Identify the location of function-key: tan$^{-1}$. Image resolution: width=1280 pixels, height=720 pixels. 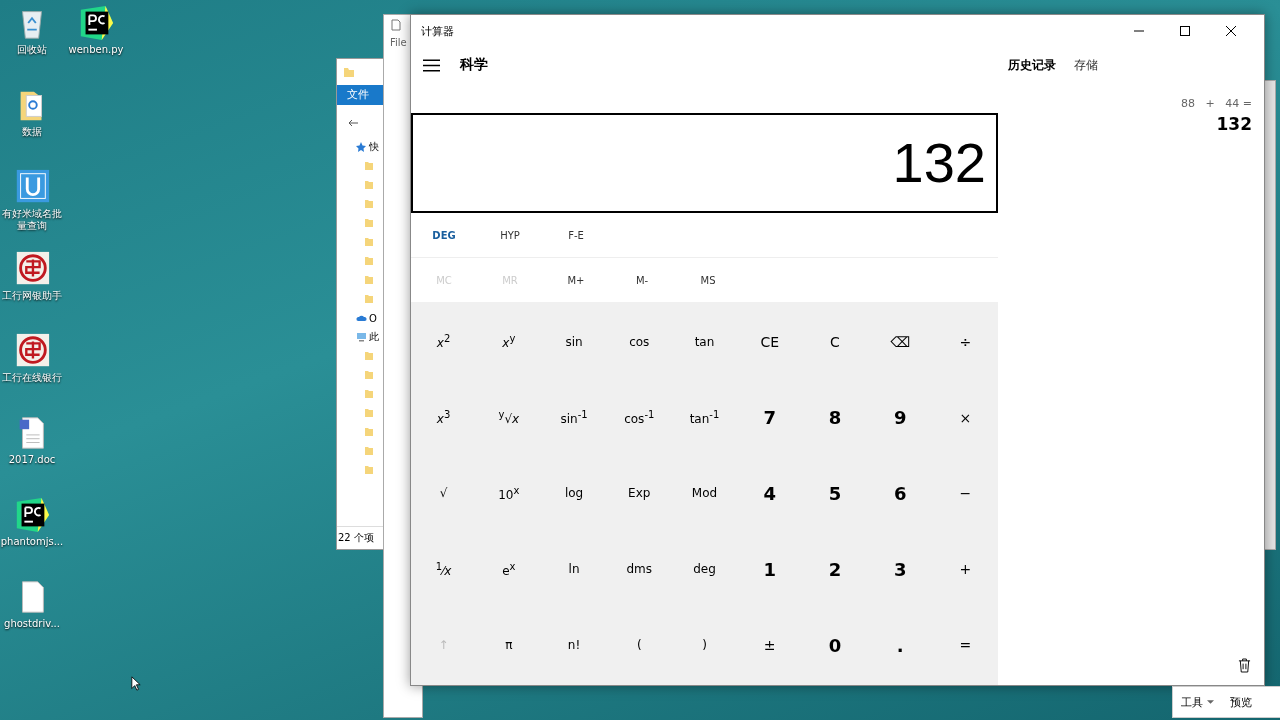
(704, 417).